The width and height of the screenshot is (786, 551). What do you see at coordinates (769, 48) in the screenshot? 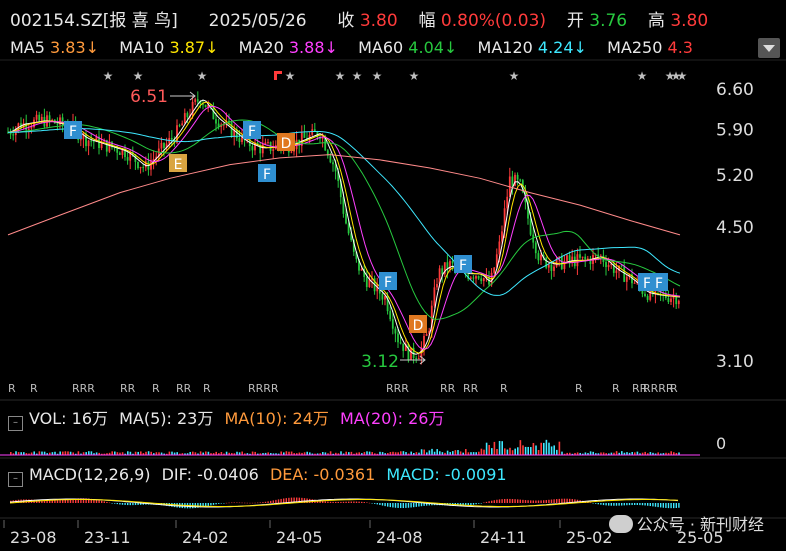
I see `dropdown-button` at bounding box center [769, 48].